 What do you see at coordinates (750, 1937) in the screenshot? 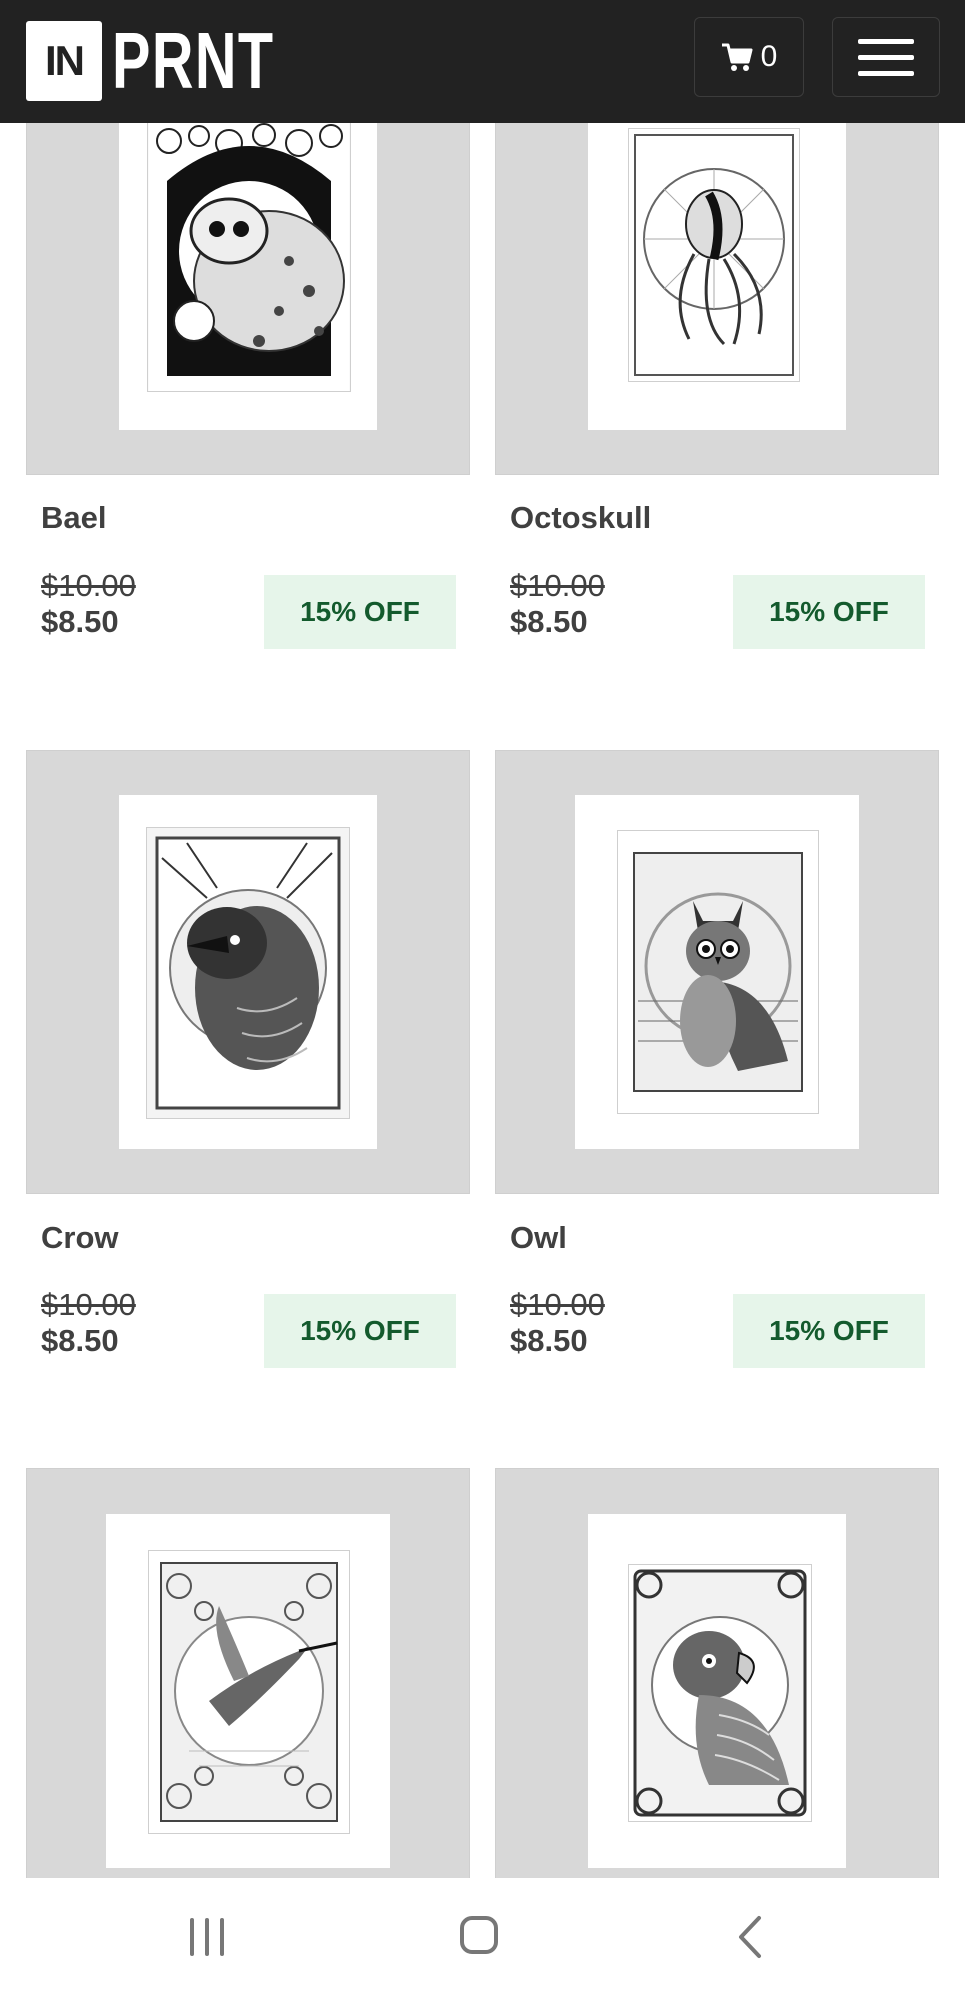
I see `back-icon` at bounding box center [750, 1937].